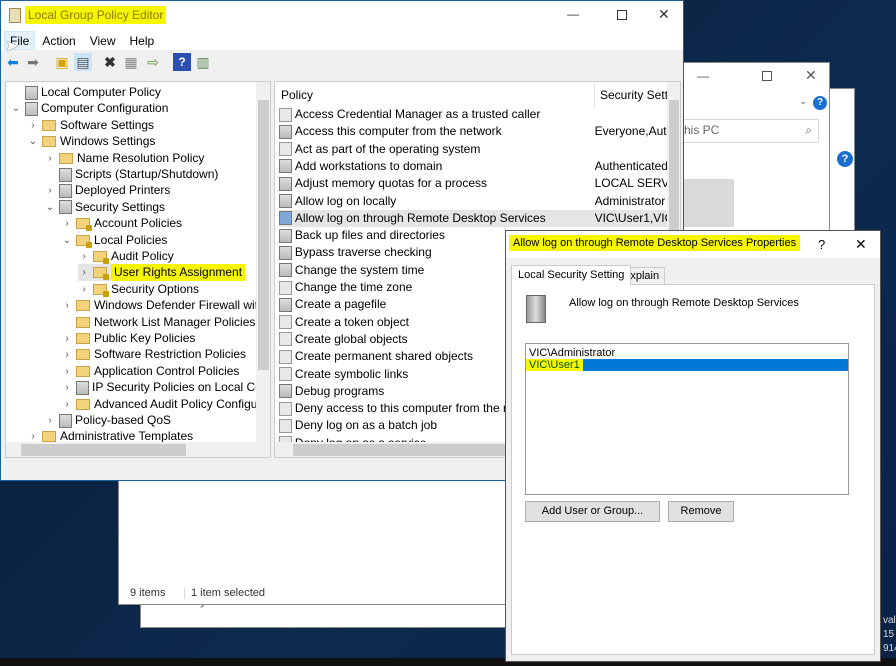 Image resolution: width=896 pixels, height=666 pixels. I want to click on tree-item: Scripts (Startup/Shutdown), so click(131, 174).